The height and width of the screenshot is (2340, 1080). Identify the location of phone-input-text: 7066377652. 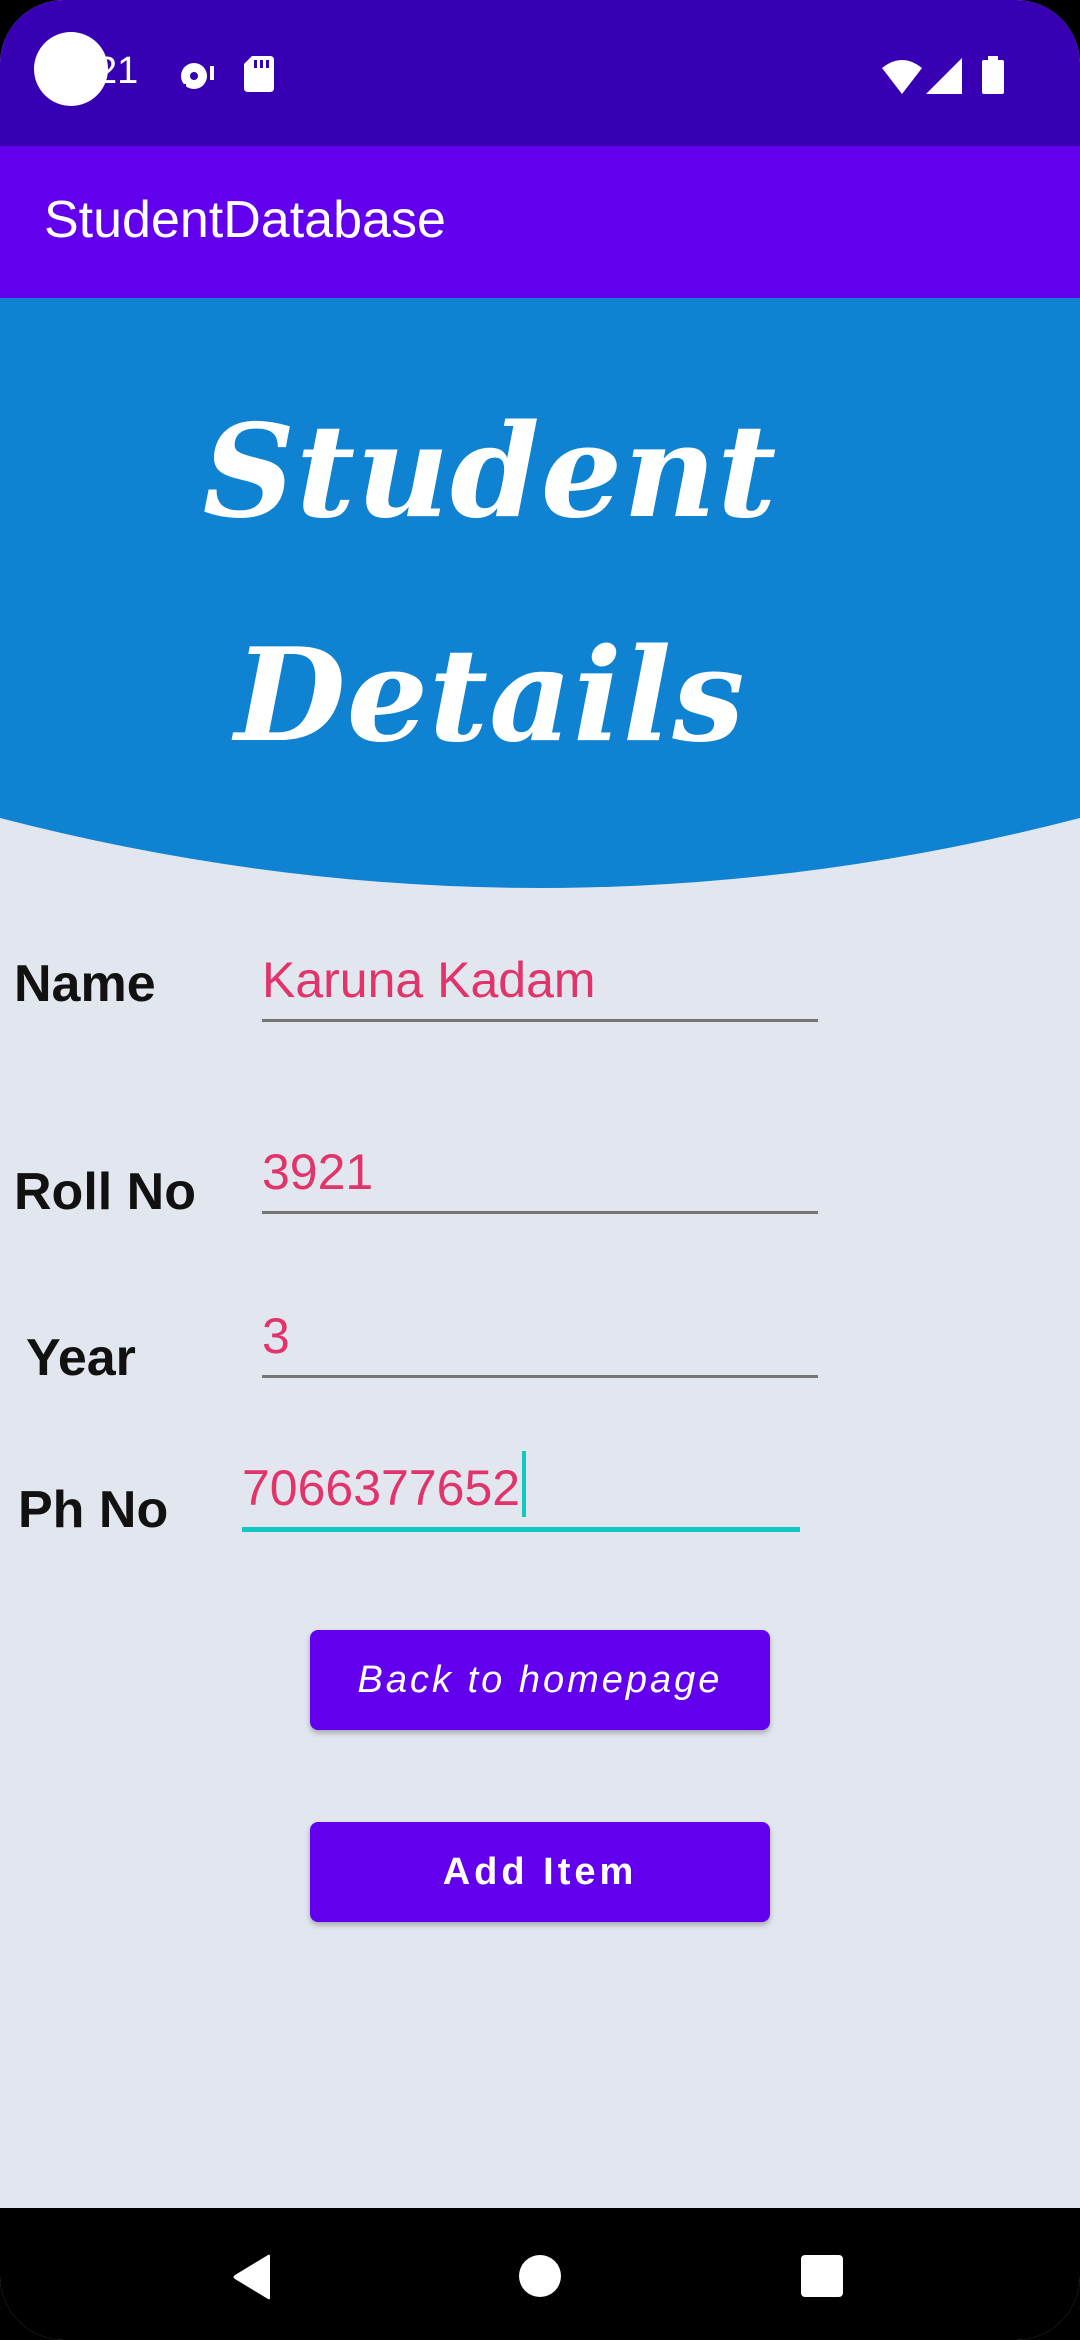
(381, 1488).